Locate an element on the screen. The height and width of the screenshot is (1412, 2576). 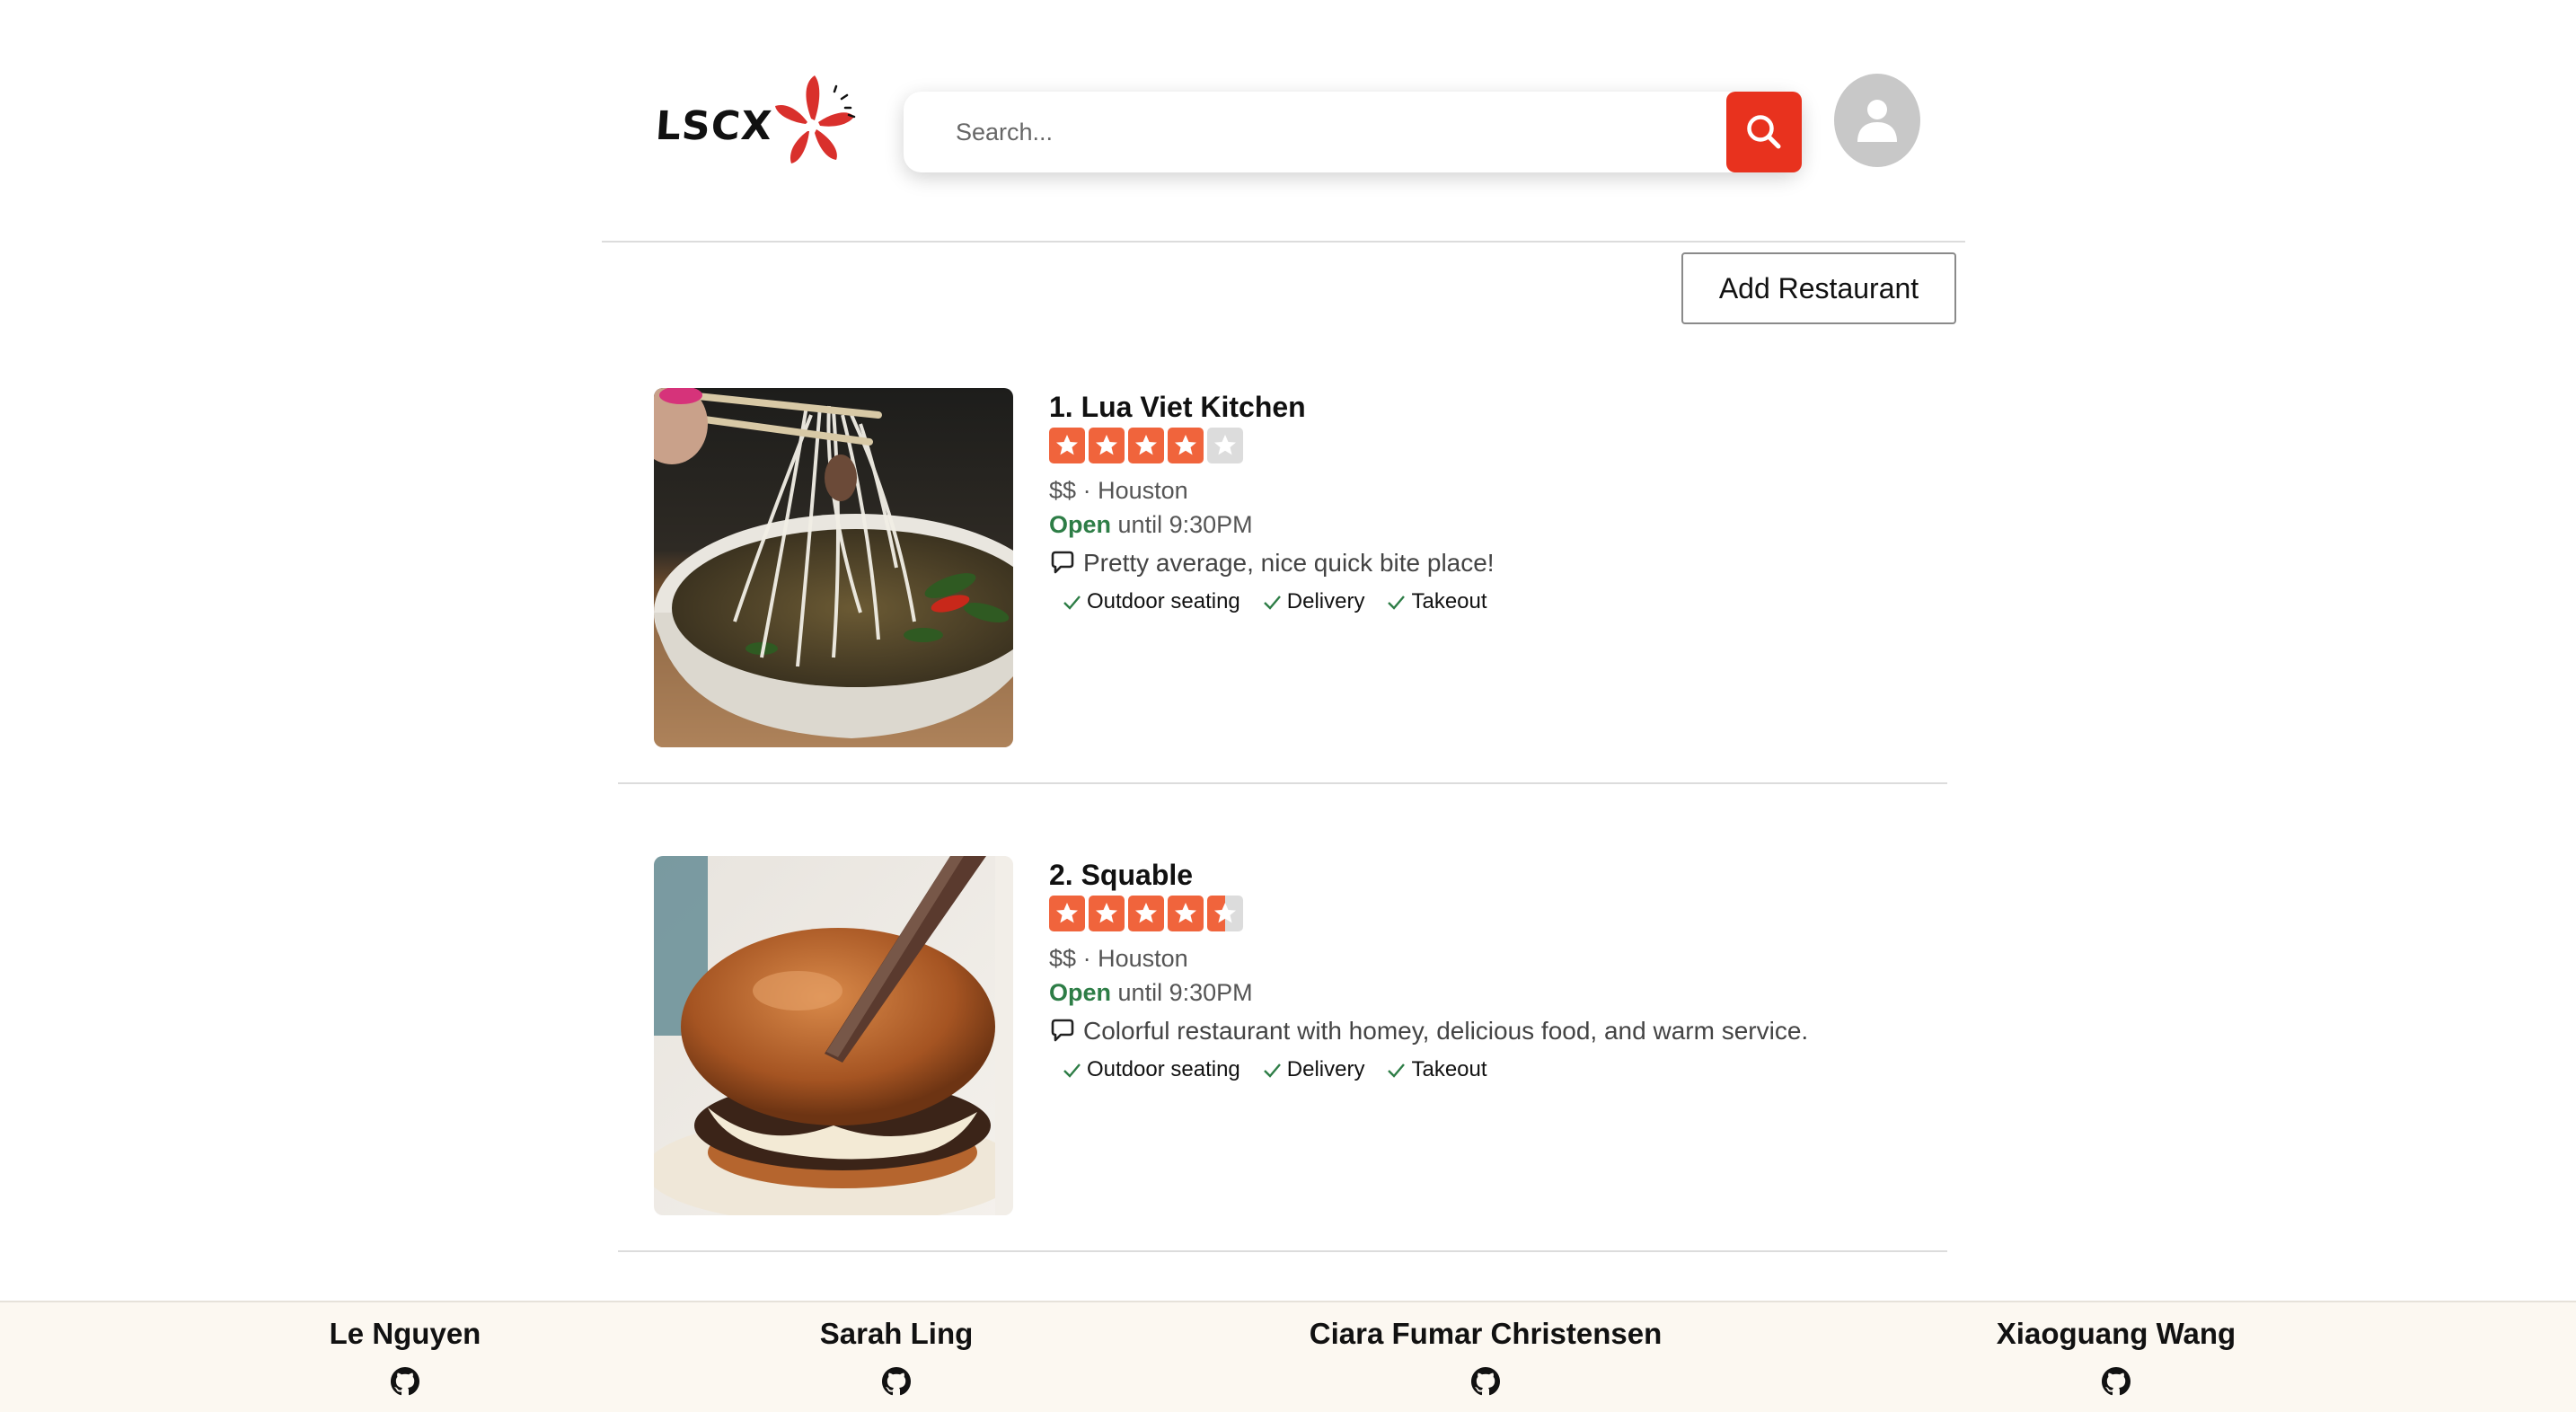
restaurant-name: 2. Squable is located at coordinates (1498, 875).